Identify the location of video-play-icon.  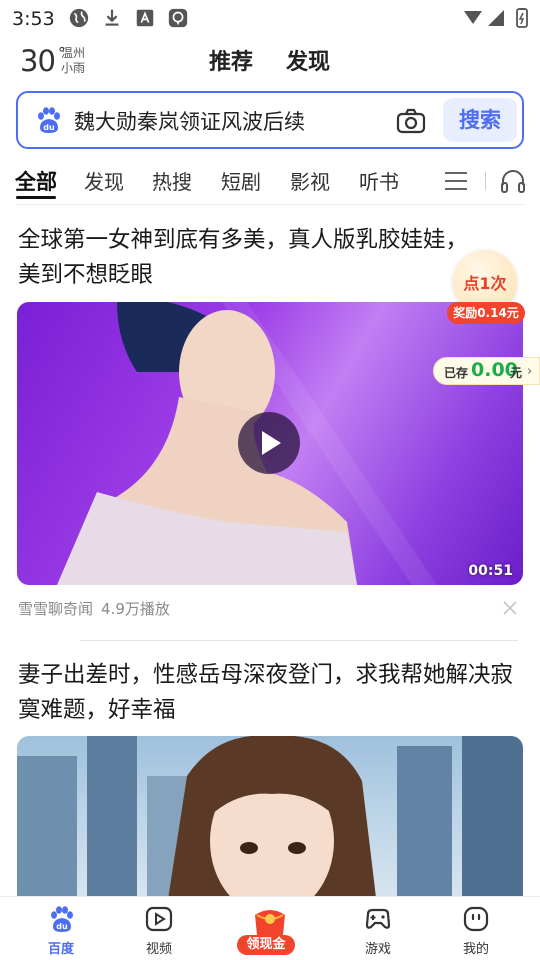
(159, 919).